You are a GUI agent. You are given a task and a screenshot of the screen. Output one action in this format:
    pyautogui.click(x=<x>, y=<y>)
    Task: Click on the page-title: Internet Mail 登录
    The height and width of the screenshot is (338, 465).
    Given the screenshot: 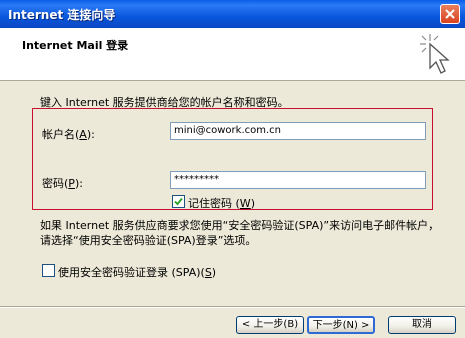 What is the action you would take?
    pyautogui.click(x=75, y=45)
    